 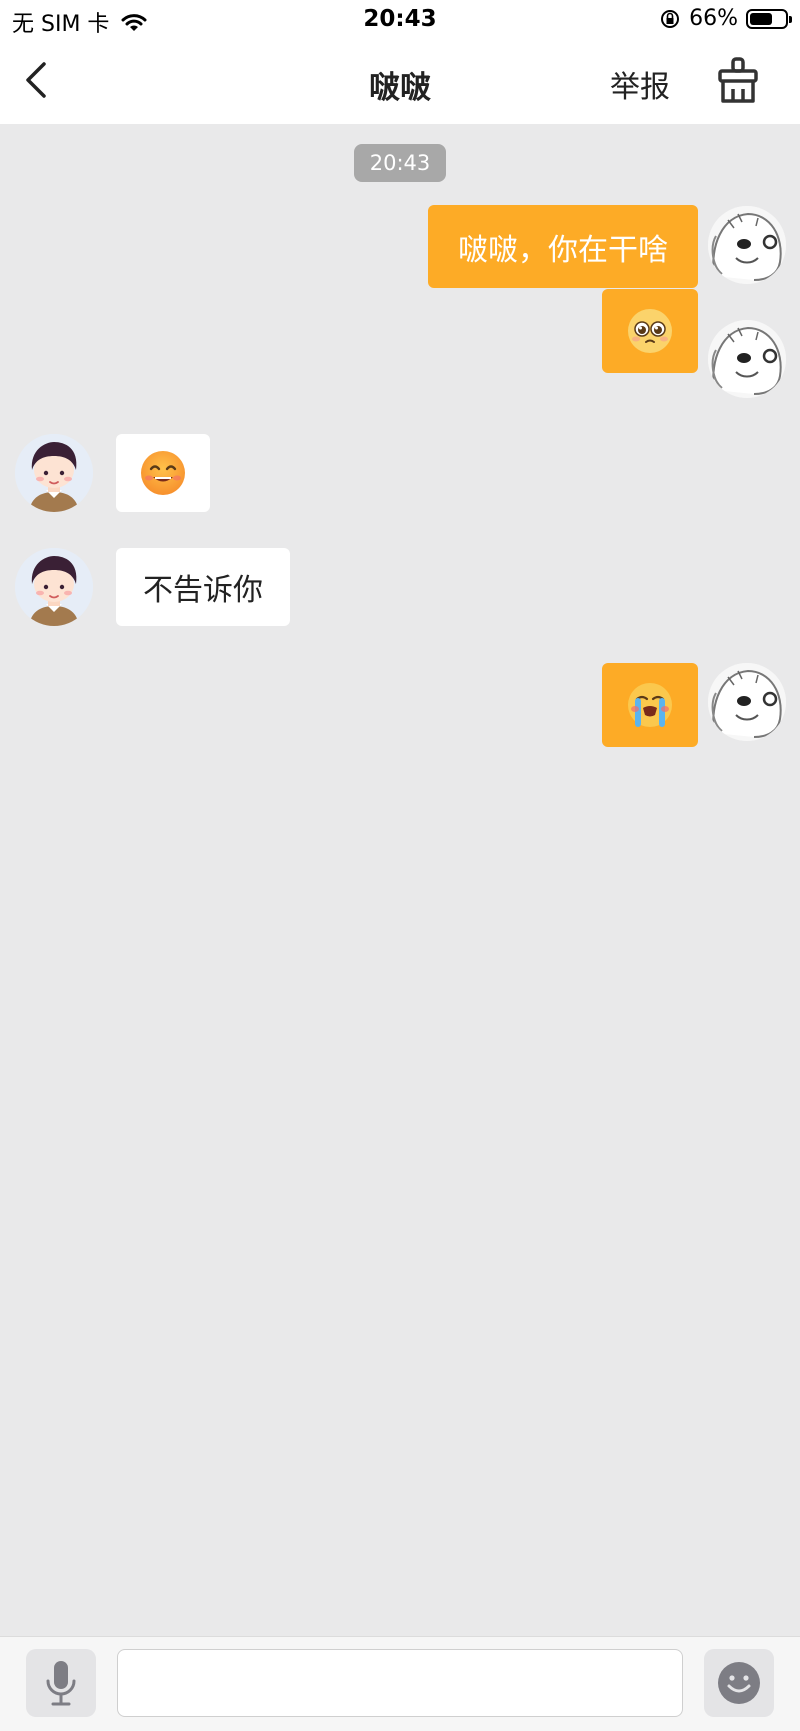 What do you see at coordinates (400, 20) in the screenshot?
I see `status-bar: 无 SIM 卡 20:43 66%` at bounding box center [400, 20].